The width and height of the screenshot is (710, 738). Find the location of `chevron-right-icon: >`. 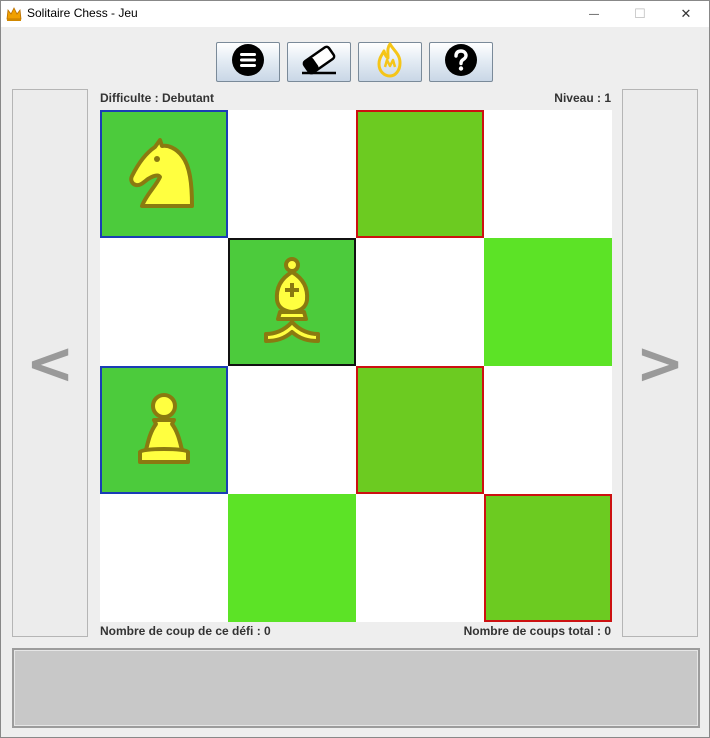

chevron-right-icon: > is located at coordinates (660, 363).